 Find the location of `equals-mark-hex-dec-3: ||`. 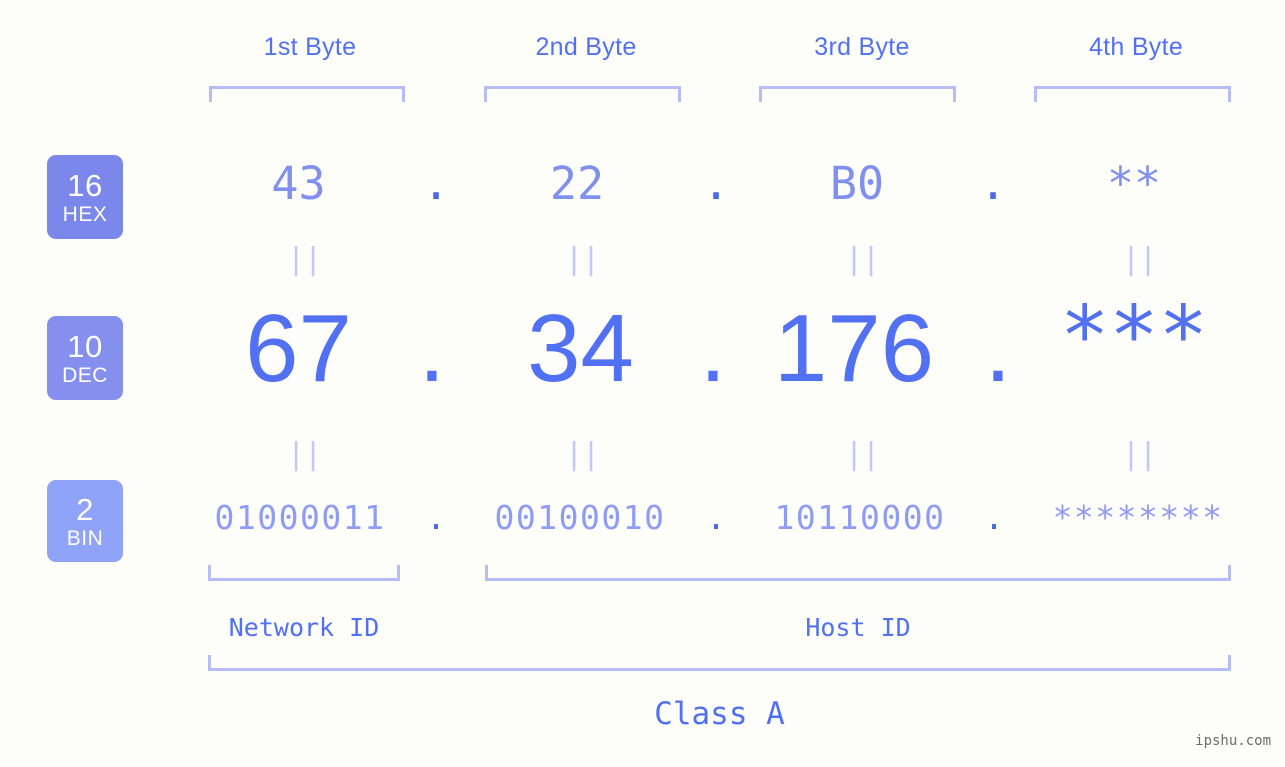

equals-mark-hex-dec-3: || is located at coordinates (862, 259).